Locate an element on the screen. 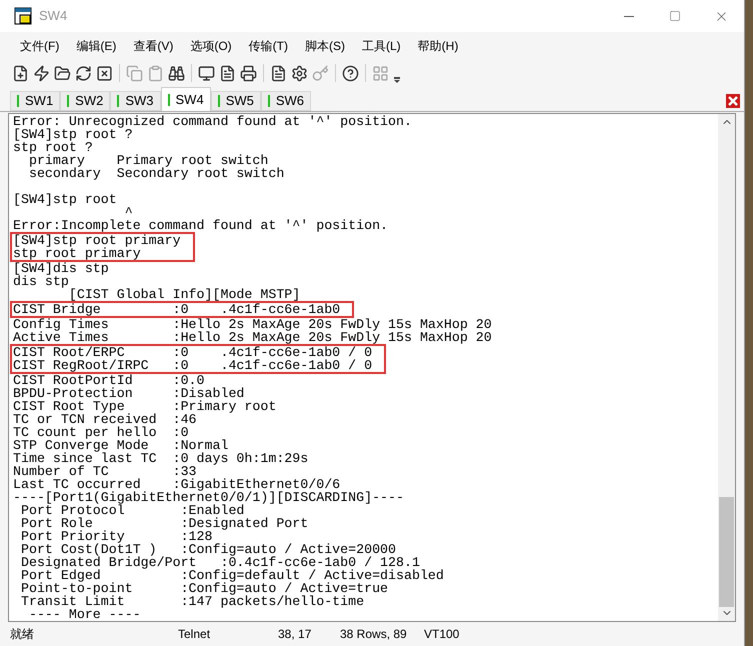 This screenshot has height=646, width=753. terminal-line: Port Cost(Dot1T ) :Config=auto / Active=20000 is located at coordinates (208, 549).